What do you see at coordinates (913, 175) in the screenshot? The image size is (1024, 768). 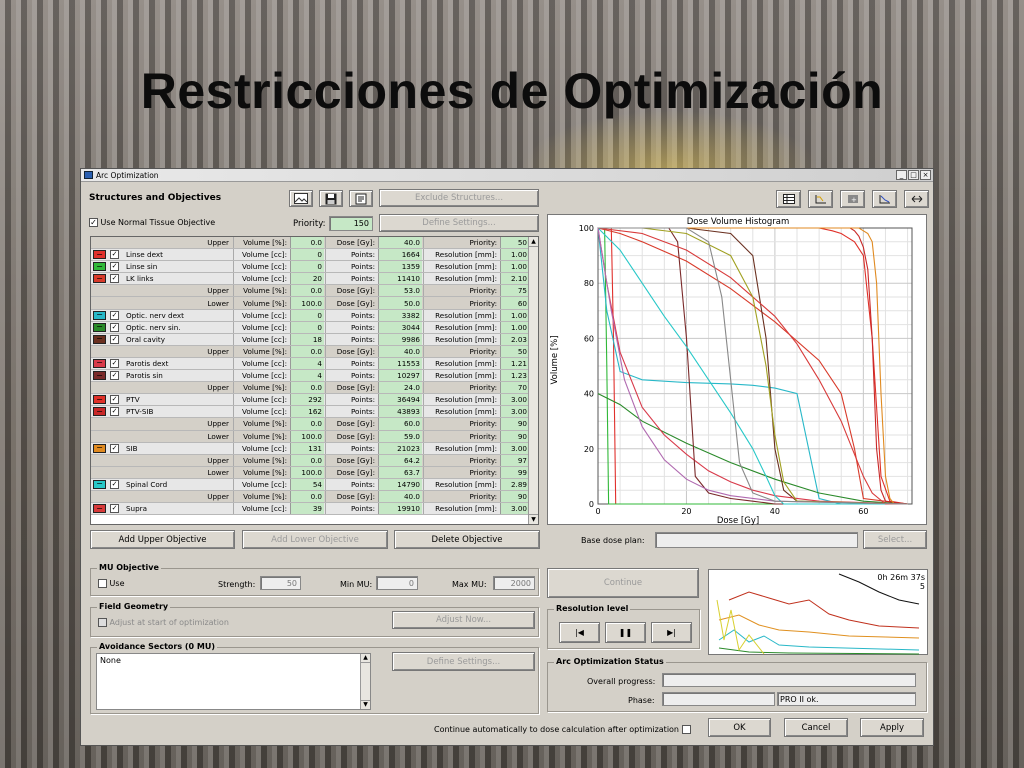 I see `maximize-button: □` at bounding box center [913, 175].